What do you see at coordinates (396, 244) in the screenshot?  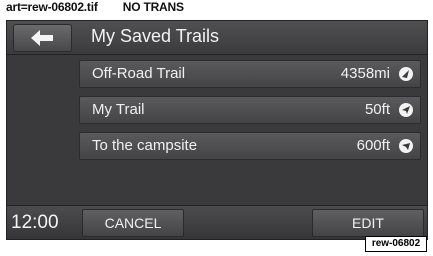 I see `art-reference-tag: rew-06802` at bounding box center [396, 244].